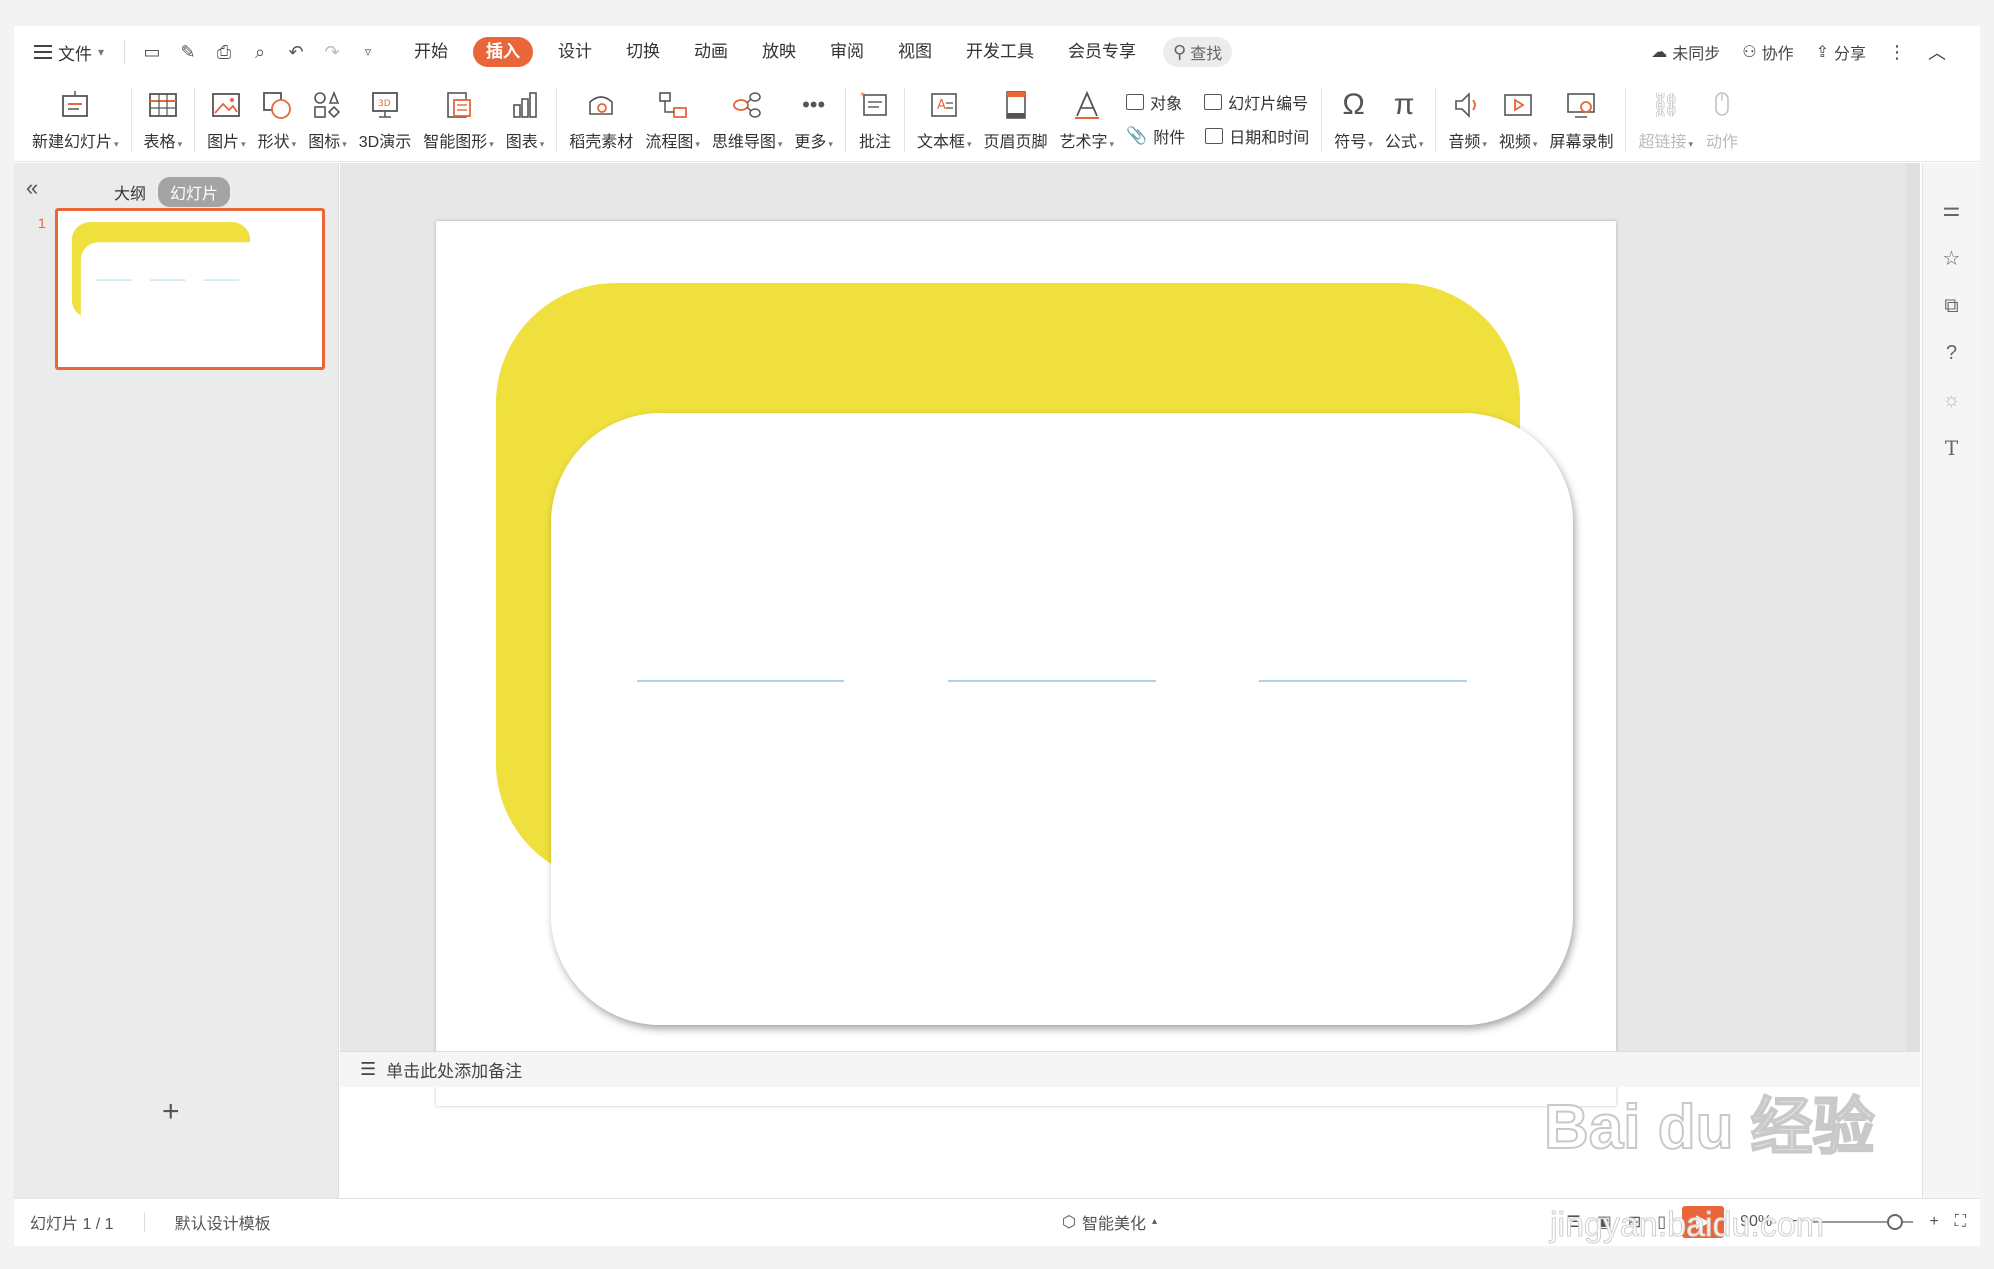  I want to click on textbox-icon: A, so click(944, 105).